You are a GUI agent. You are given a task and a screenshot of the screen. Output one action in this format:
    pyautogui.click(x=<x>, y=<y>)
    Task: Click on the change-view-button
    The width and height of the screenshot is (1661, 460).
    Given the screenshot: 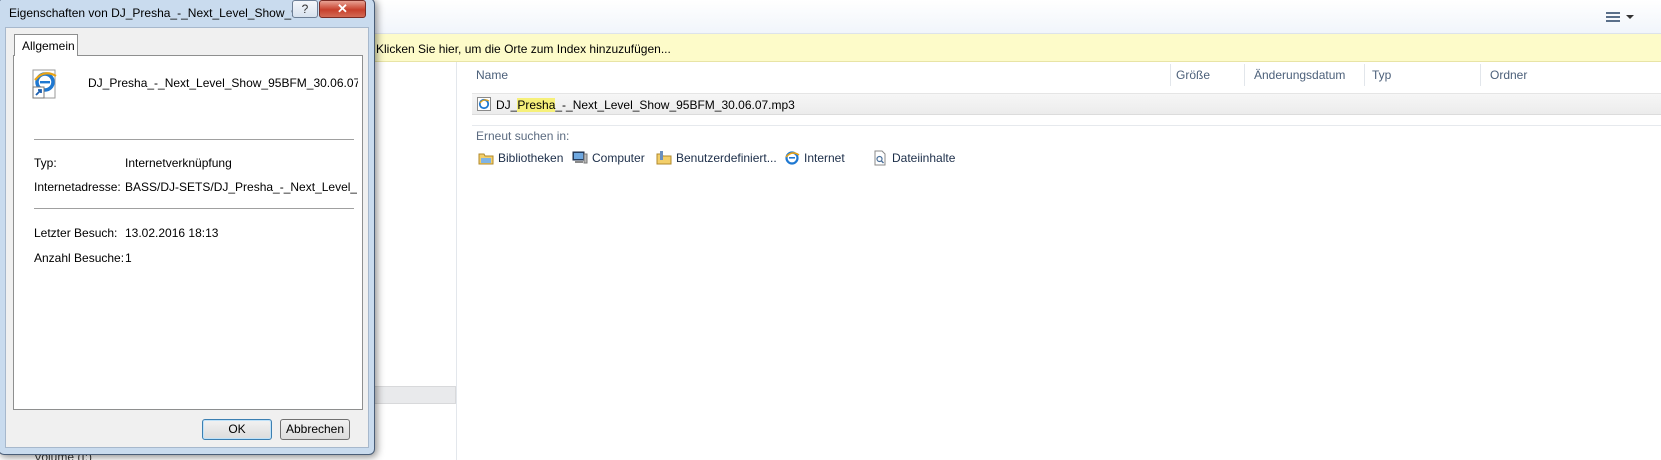 What is the action you would take?
    pyautogui.click(x=1619, y=18)
    